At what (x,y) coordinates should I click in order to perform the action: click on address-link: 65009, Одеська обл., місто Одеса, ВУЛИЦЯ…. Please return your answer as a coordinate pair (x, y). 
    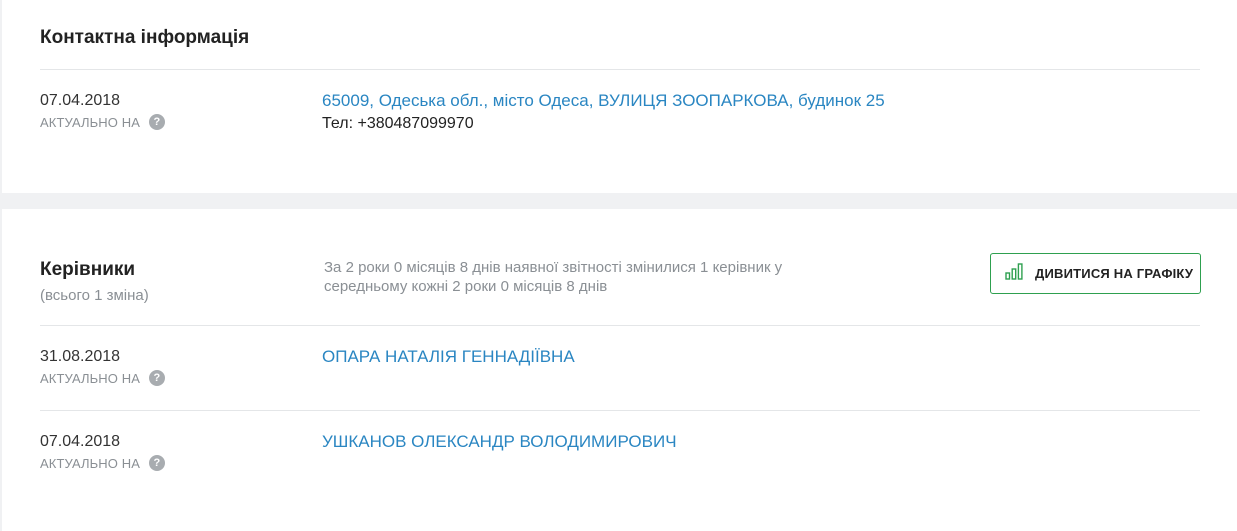
    Looking at the image, I should click on (603, 101).